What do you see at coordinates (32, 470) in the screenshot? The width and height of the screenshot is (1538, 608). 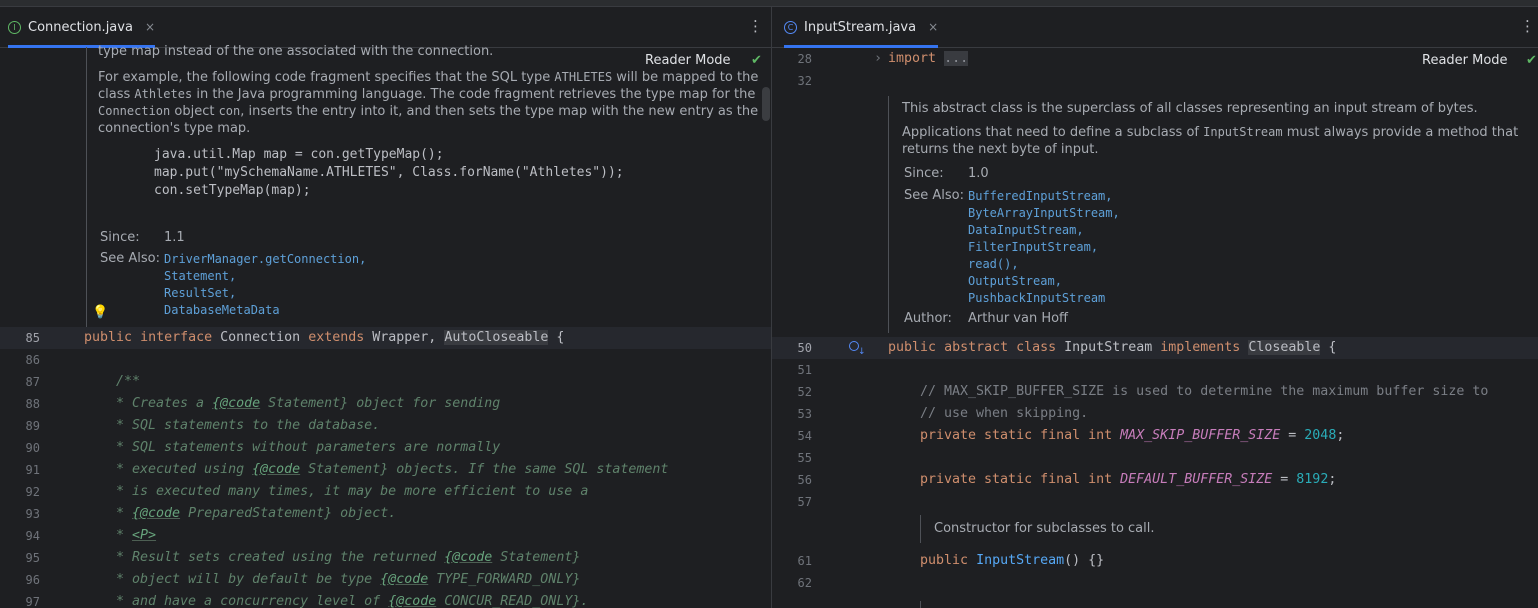 I see `line-number: 91` at bounding box center [32, 470].